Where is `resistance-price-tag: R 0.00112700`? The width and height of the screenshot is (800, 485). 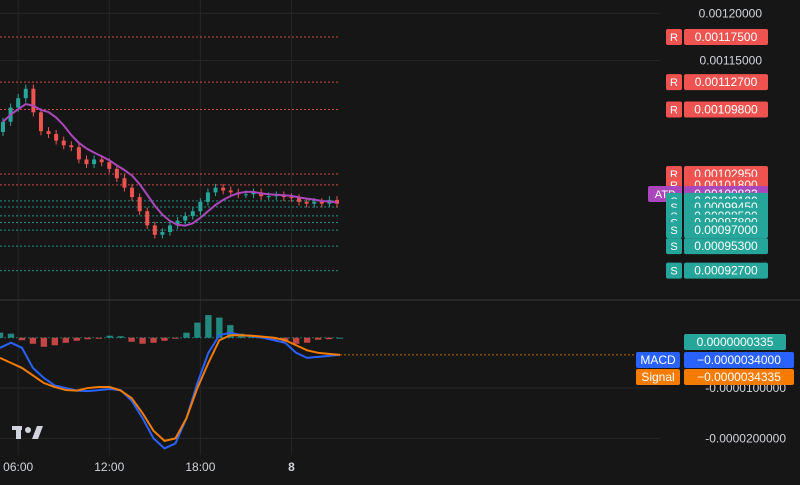 resistance-price-tag: R 0.00112700 is located at coordinates (717, 82).